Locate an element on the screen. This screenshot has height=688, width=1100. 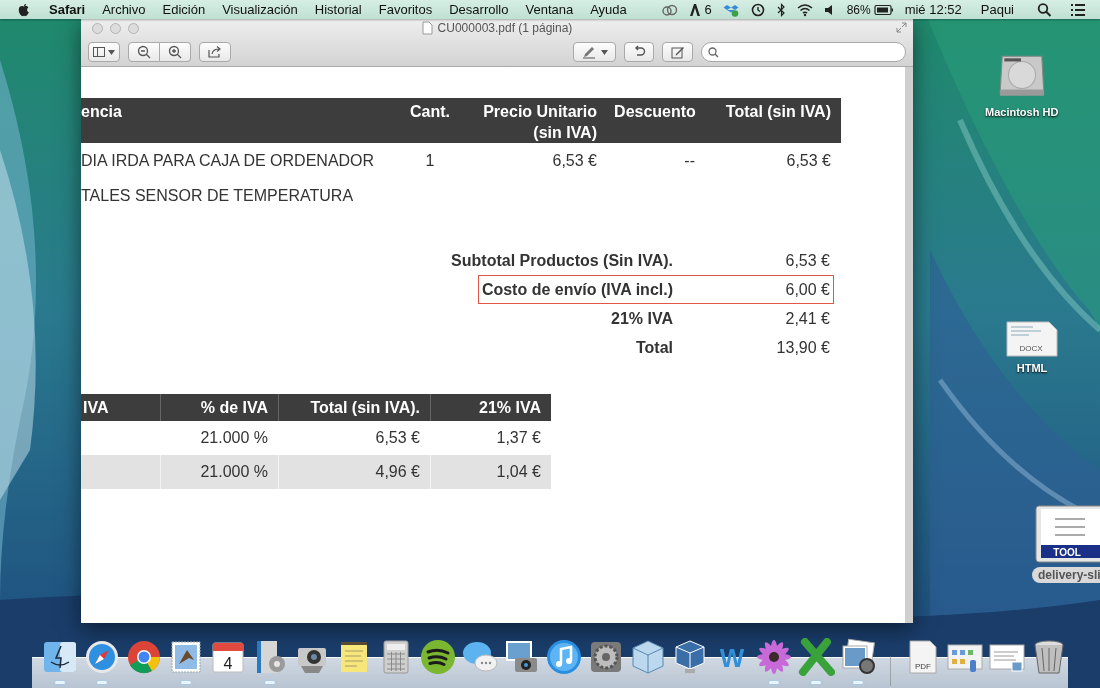
total-value: 13,90 € is located at coordinates (803, 347).